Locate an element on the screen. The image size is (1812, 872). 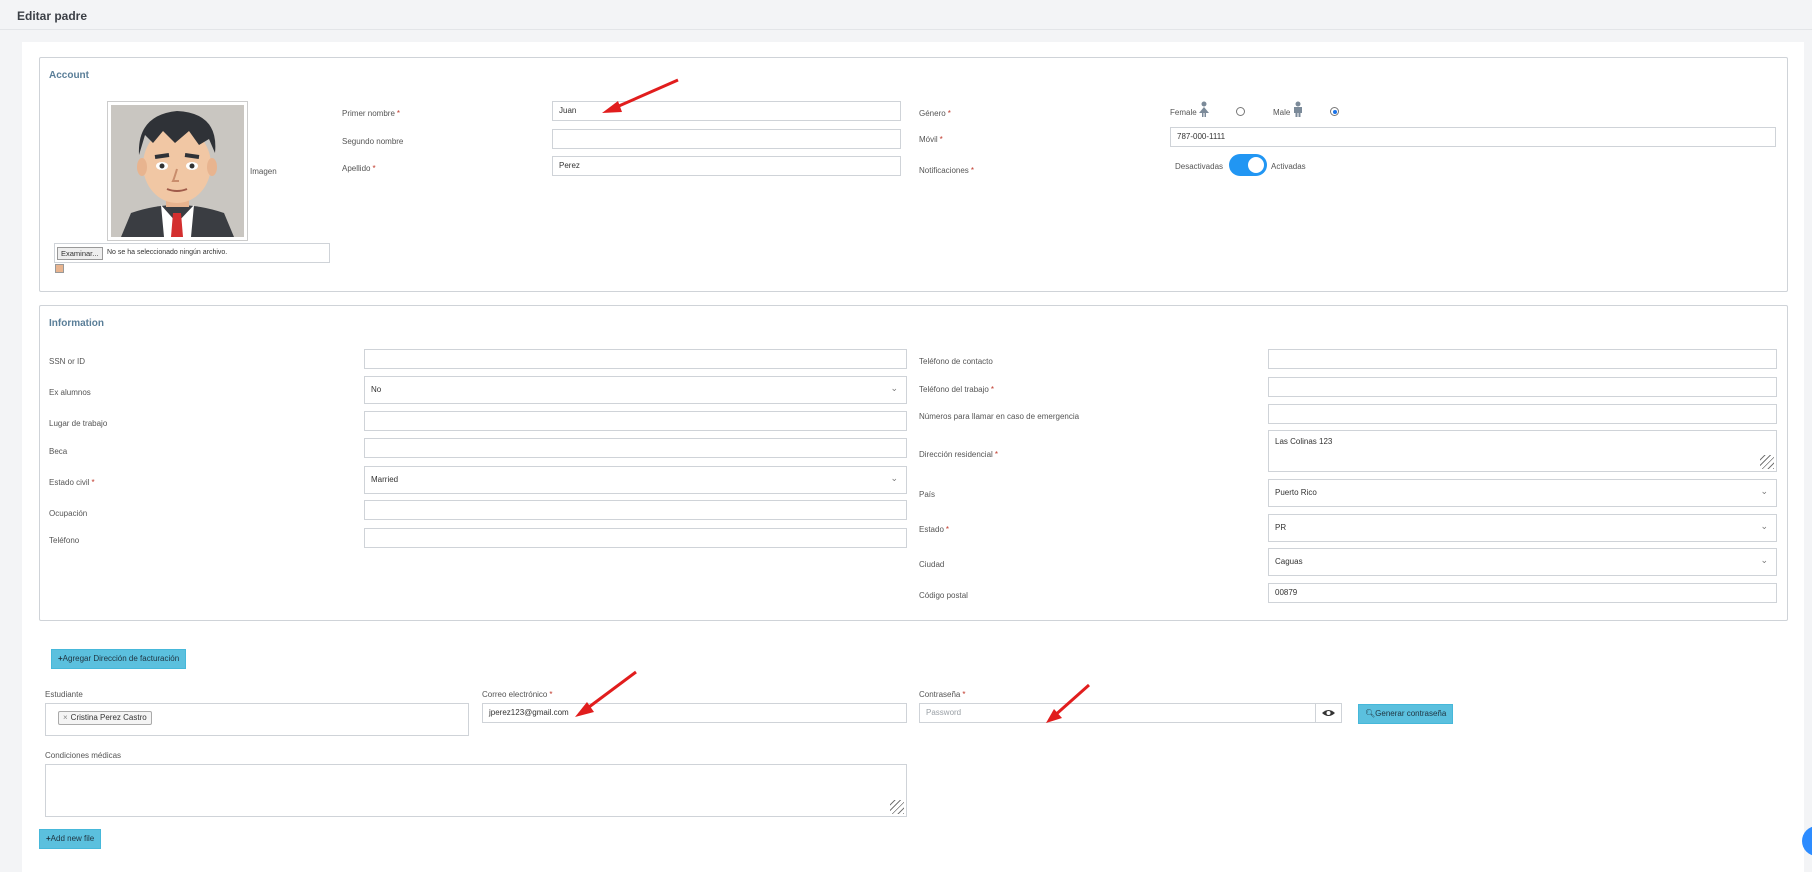
password-input: Password is located at coordinates (1117, 713).